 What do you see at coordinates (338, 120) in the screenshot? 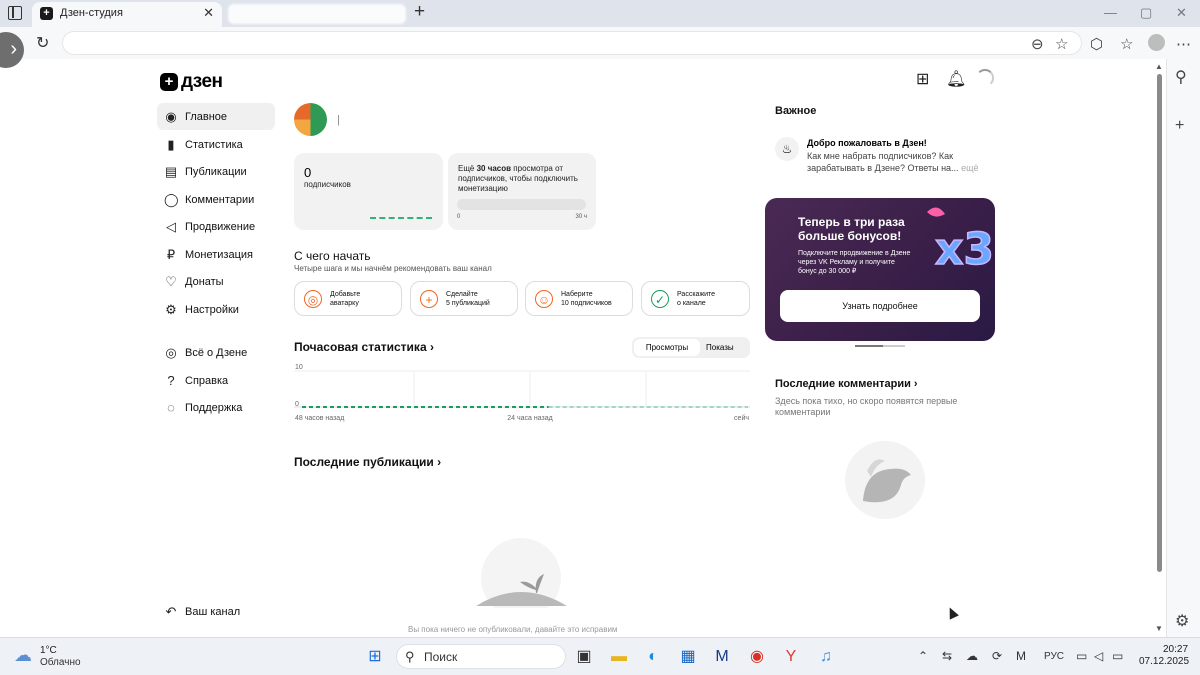
I see `channel-name: |` at bounding box center [338, 120].